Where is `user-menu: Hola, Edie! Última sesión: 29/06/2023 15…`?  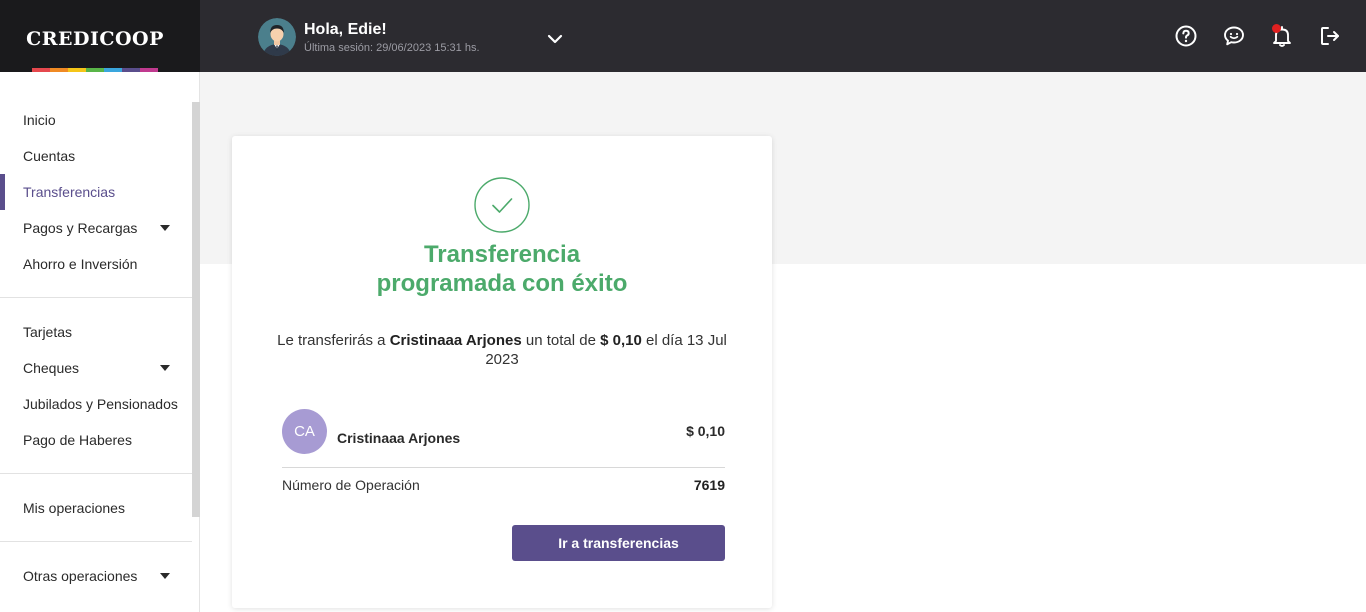
user-menu: Hola, Edie! Última sesión: 29/06/2023 15… is located at coordinates (369, 37).